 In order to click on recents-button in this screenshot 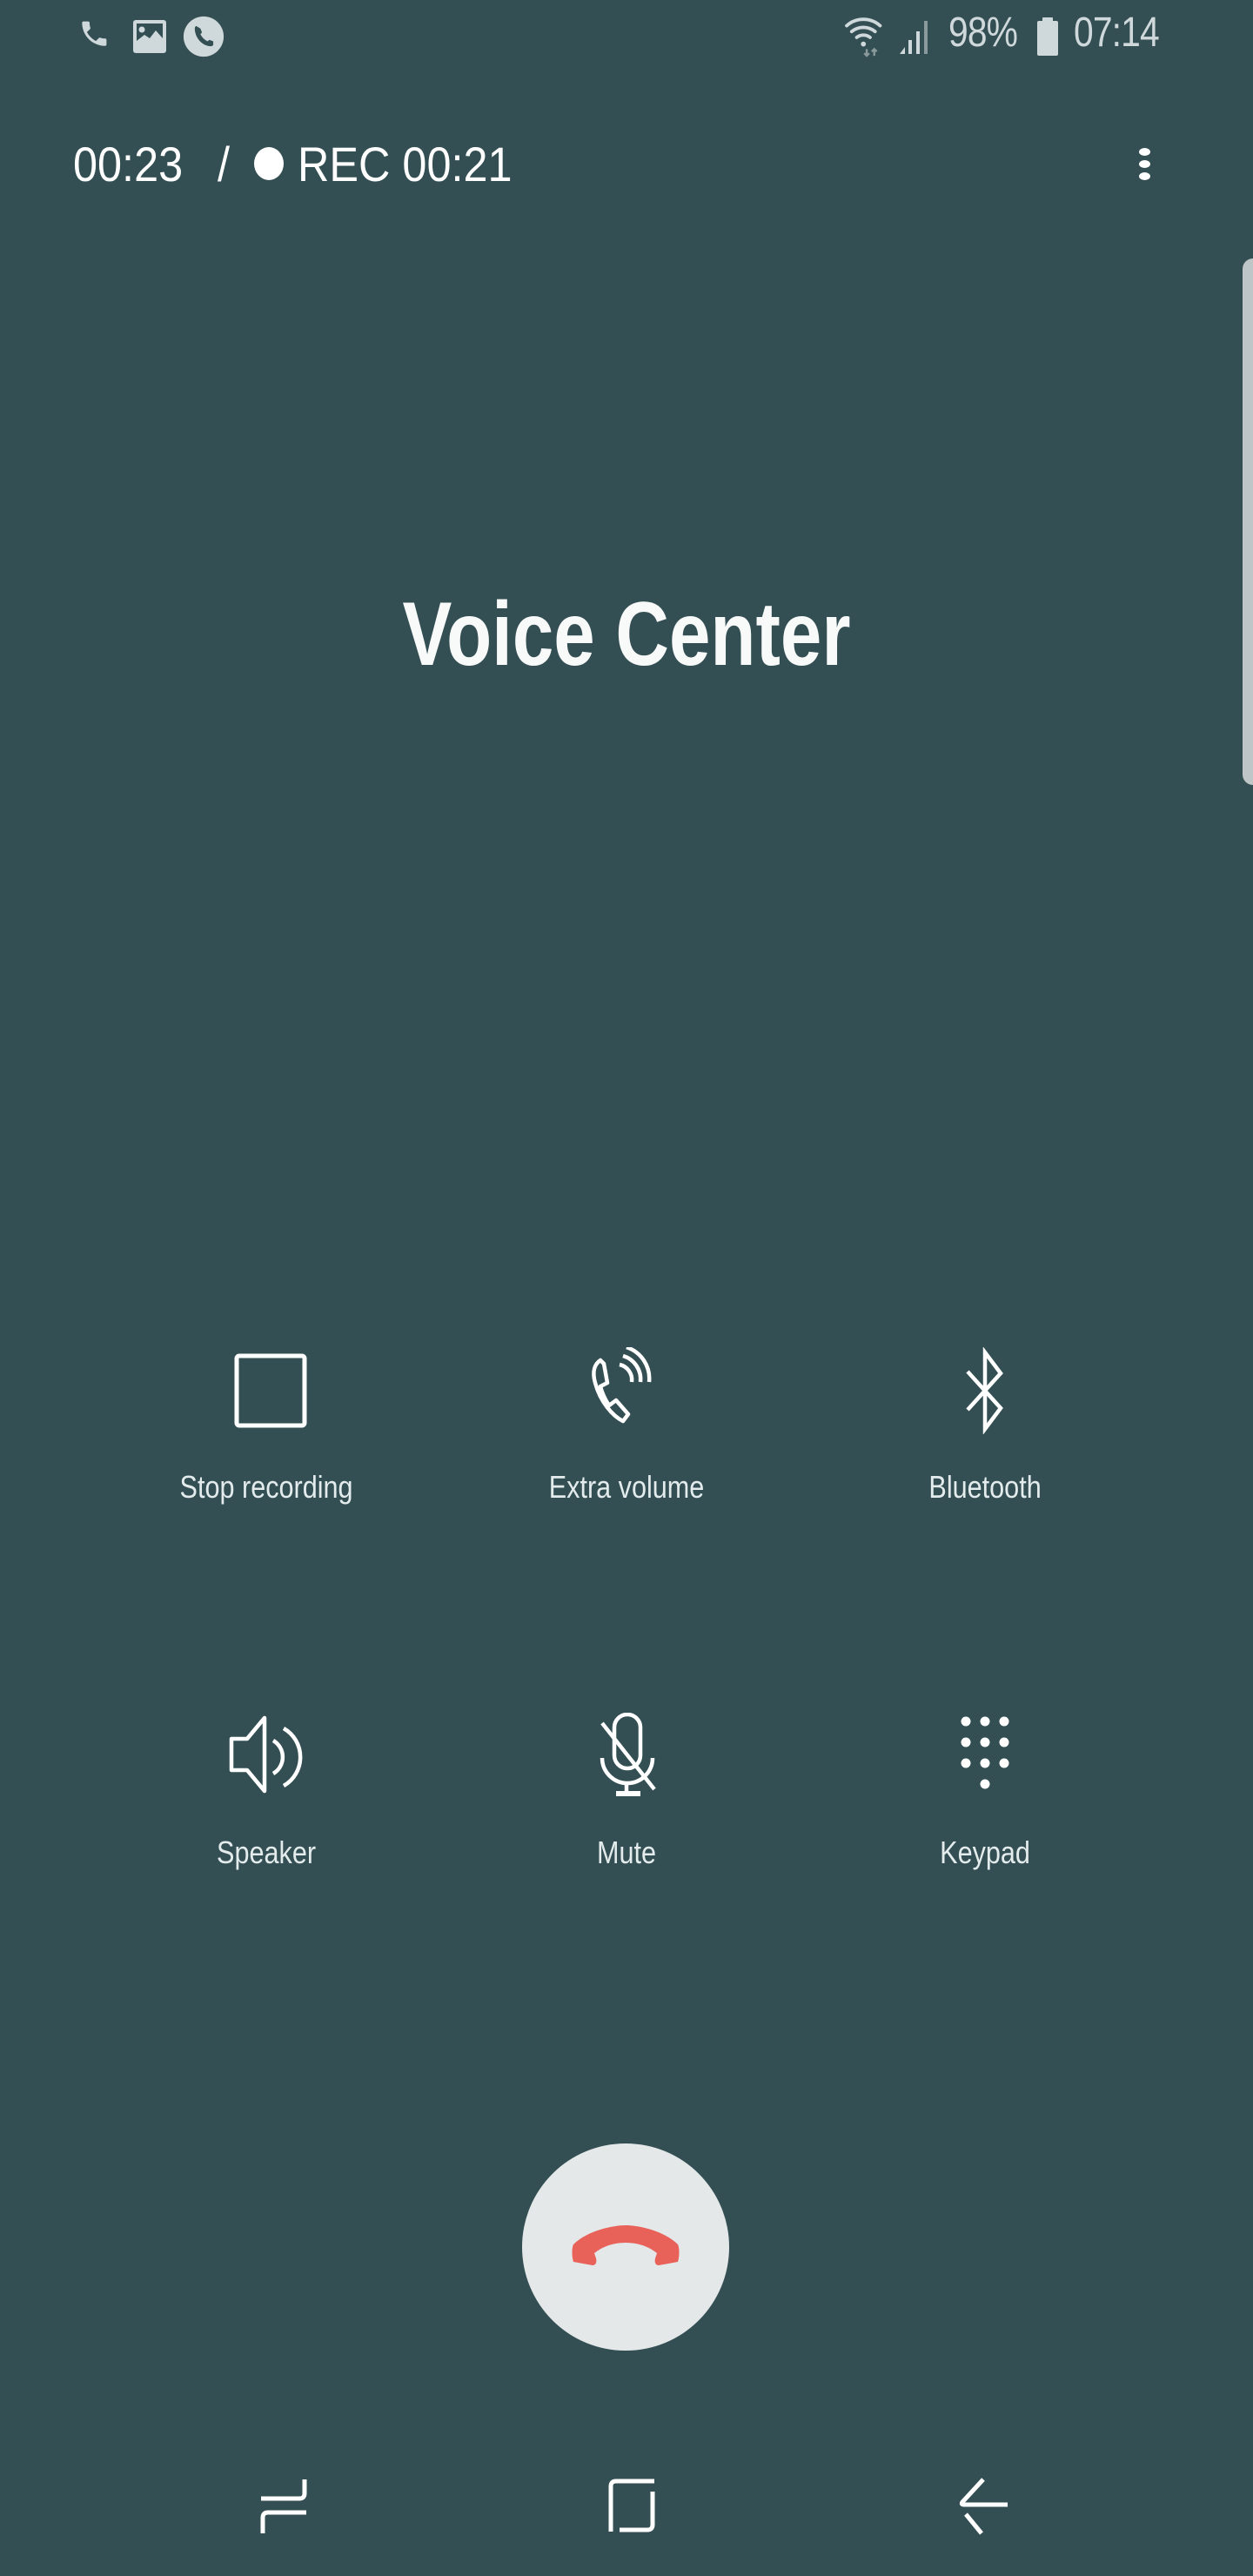, I will do `click(283, 2506)`.